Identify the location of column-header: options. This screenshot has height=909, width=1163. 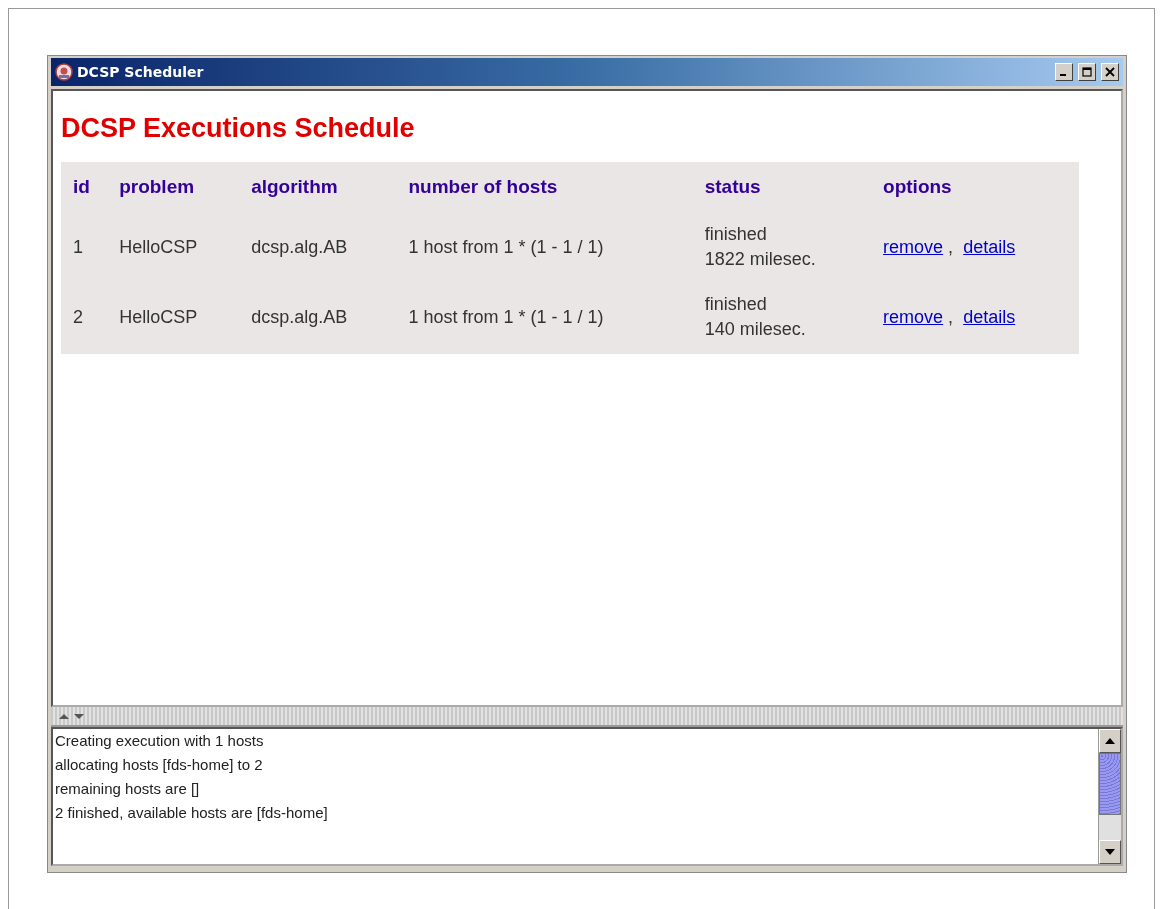
(975, 188).